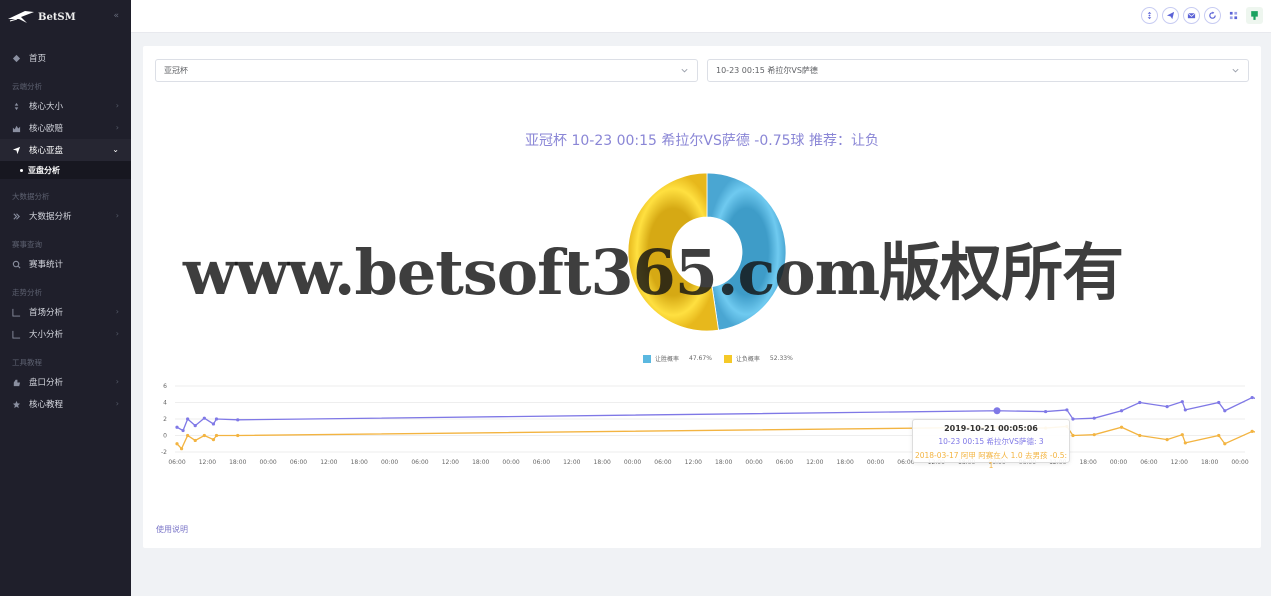 The image size is (1271, 596). What do you see at coordinates (65, 128) in the screenshot?
I see `sidebar-item-core-euro: 核心欧赔 ›` at bounding box center [65, 128].